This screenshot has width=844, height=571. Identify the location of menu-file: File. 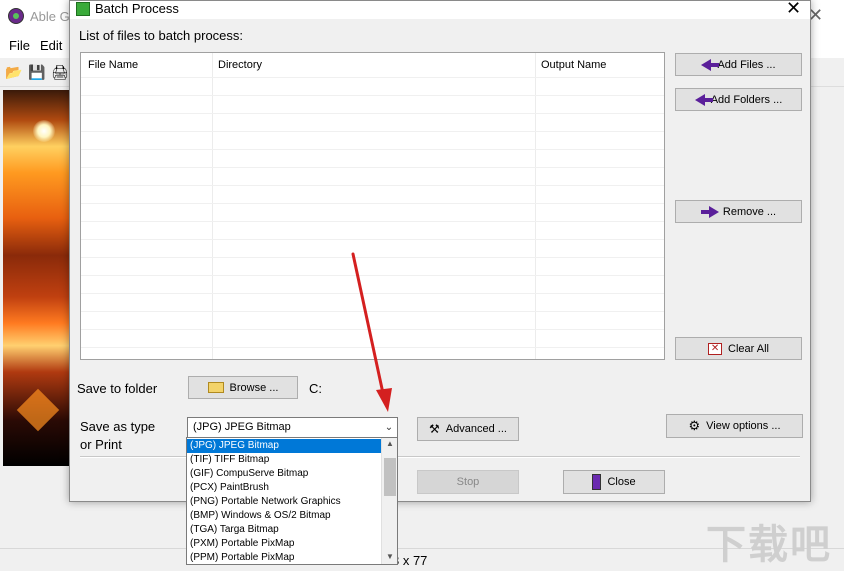
(19, 45).